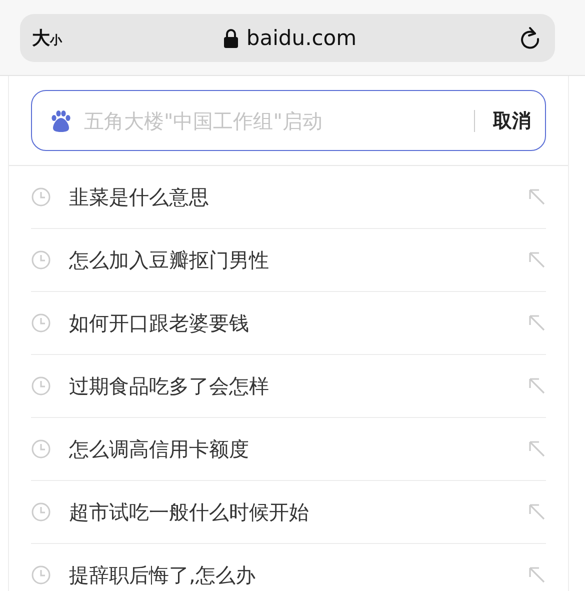 The height and width of the screenshot is (591, 585). I want to click on history-item: 如何开口跟老婆要钱, so click(298, 323).